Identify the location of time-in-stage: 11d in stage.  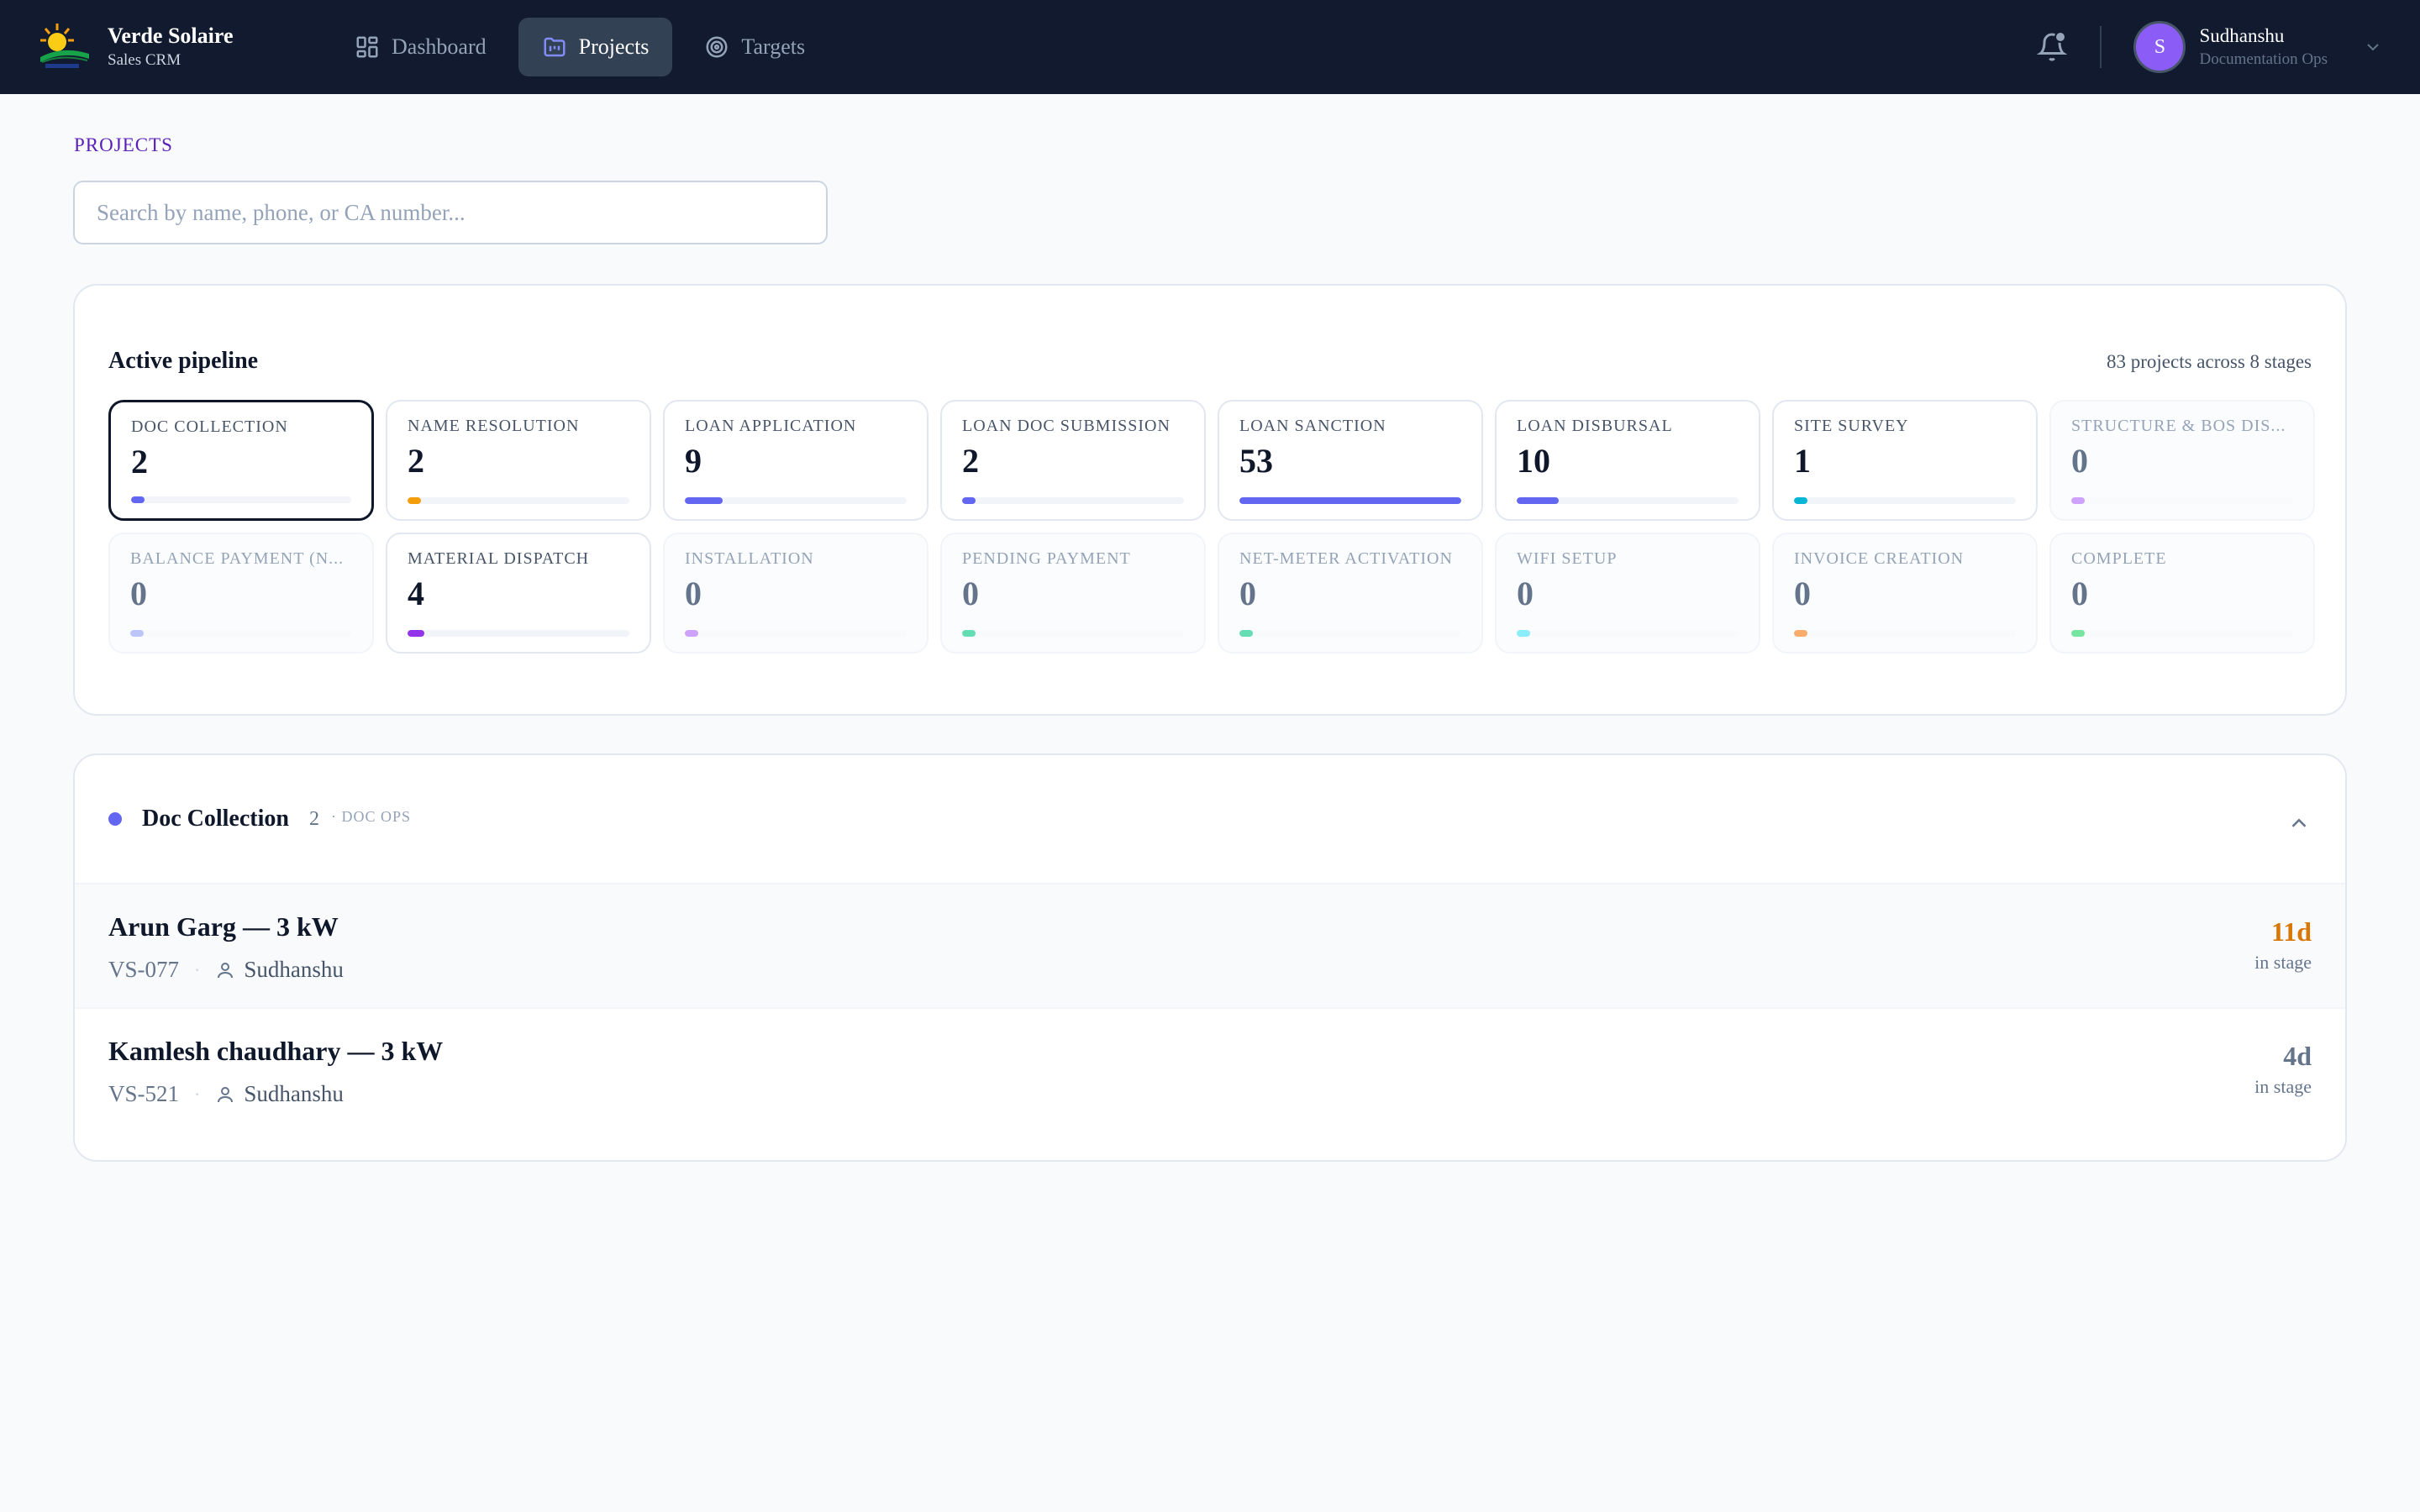
(2283, 944).